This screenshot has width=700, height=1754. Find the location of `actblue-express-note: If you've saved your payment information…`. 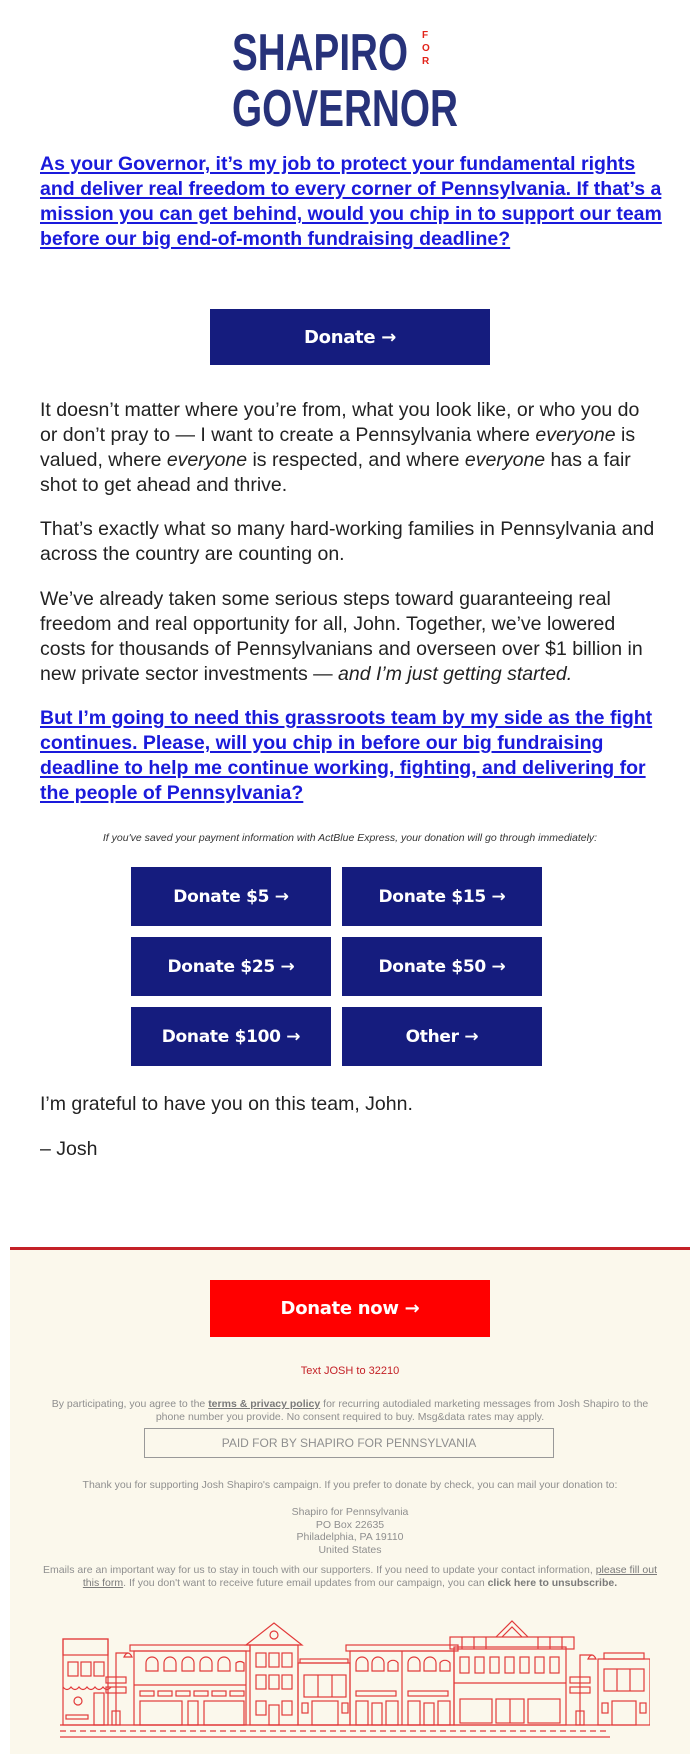

actblue-express-note: If you've saved your payment information… is located at coordinates (350, 838).